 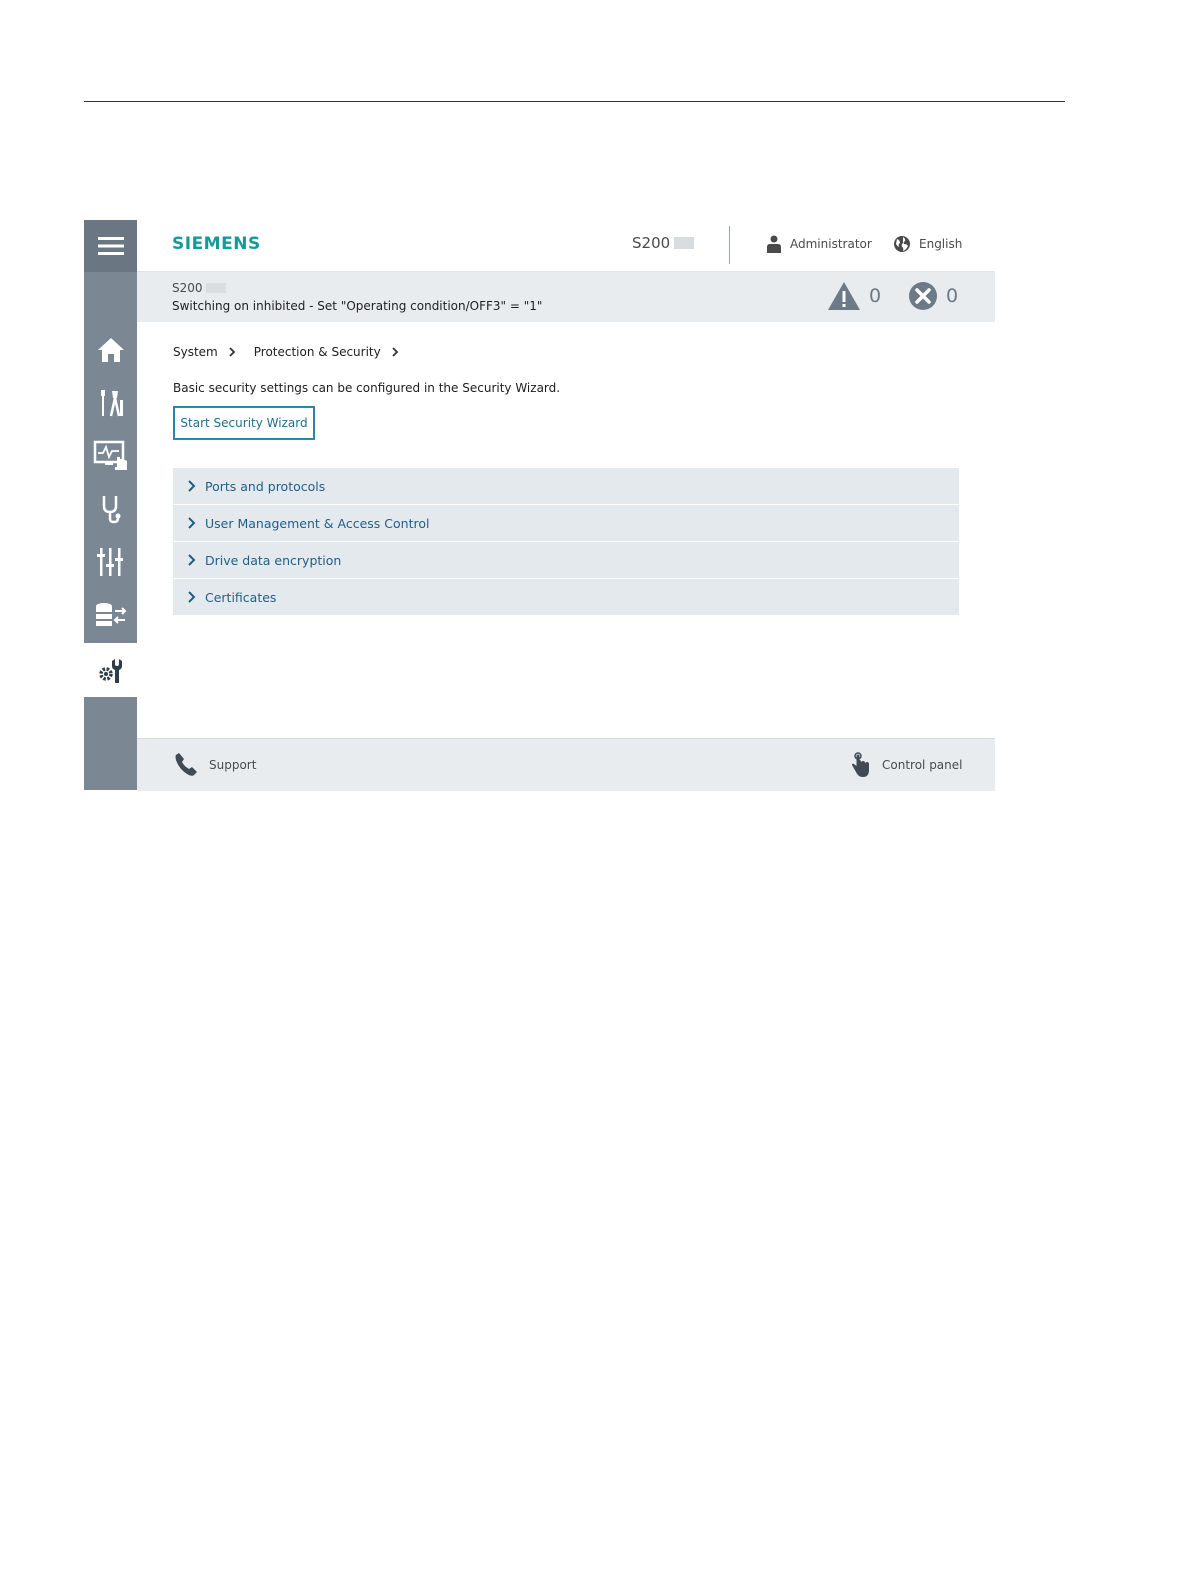 What do you see at coordinates (923, 296) in the screenshot?
I see `error-icon` at bounding box center [923, 296].